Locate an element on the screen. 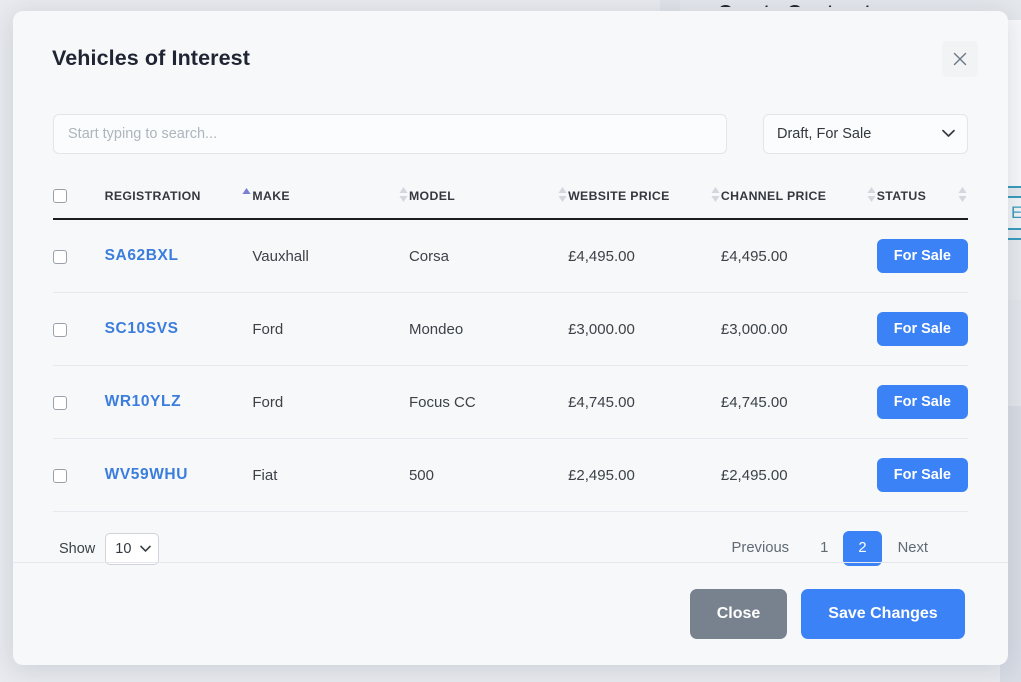  sort-ascending-icon is located at coordinates (246, 196).